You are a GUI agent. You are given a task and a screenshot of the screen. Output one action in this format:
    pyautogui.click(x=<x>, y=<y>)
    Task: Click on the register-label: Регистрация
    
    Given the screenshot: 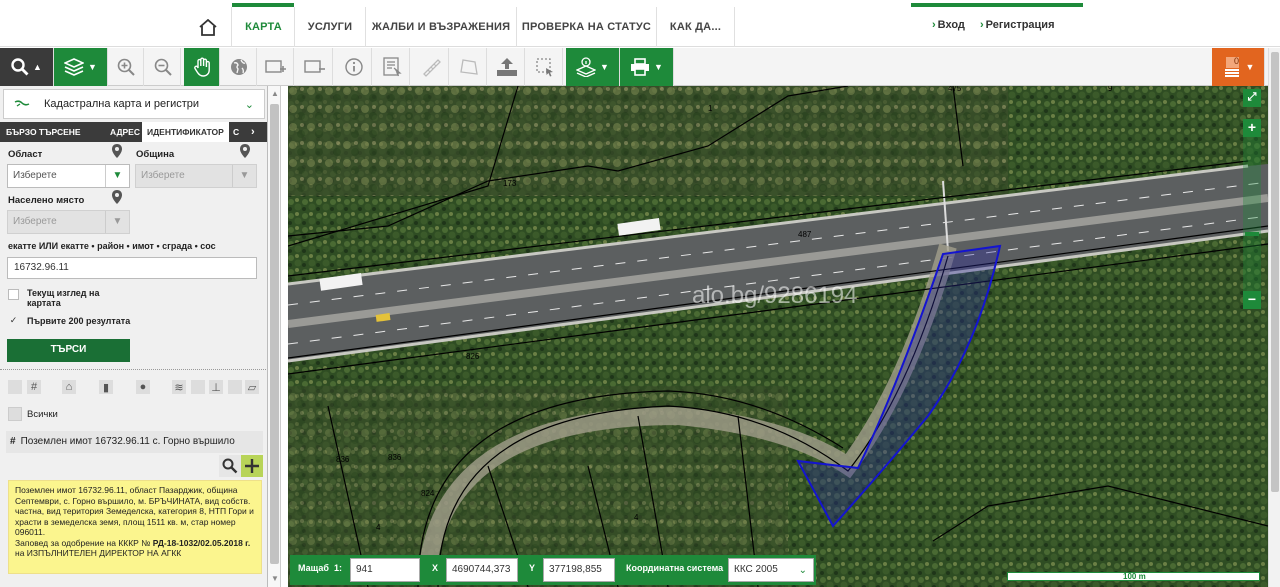 What is the action you would take?
    pyautogui.click(x=1020, y=25)
    